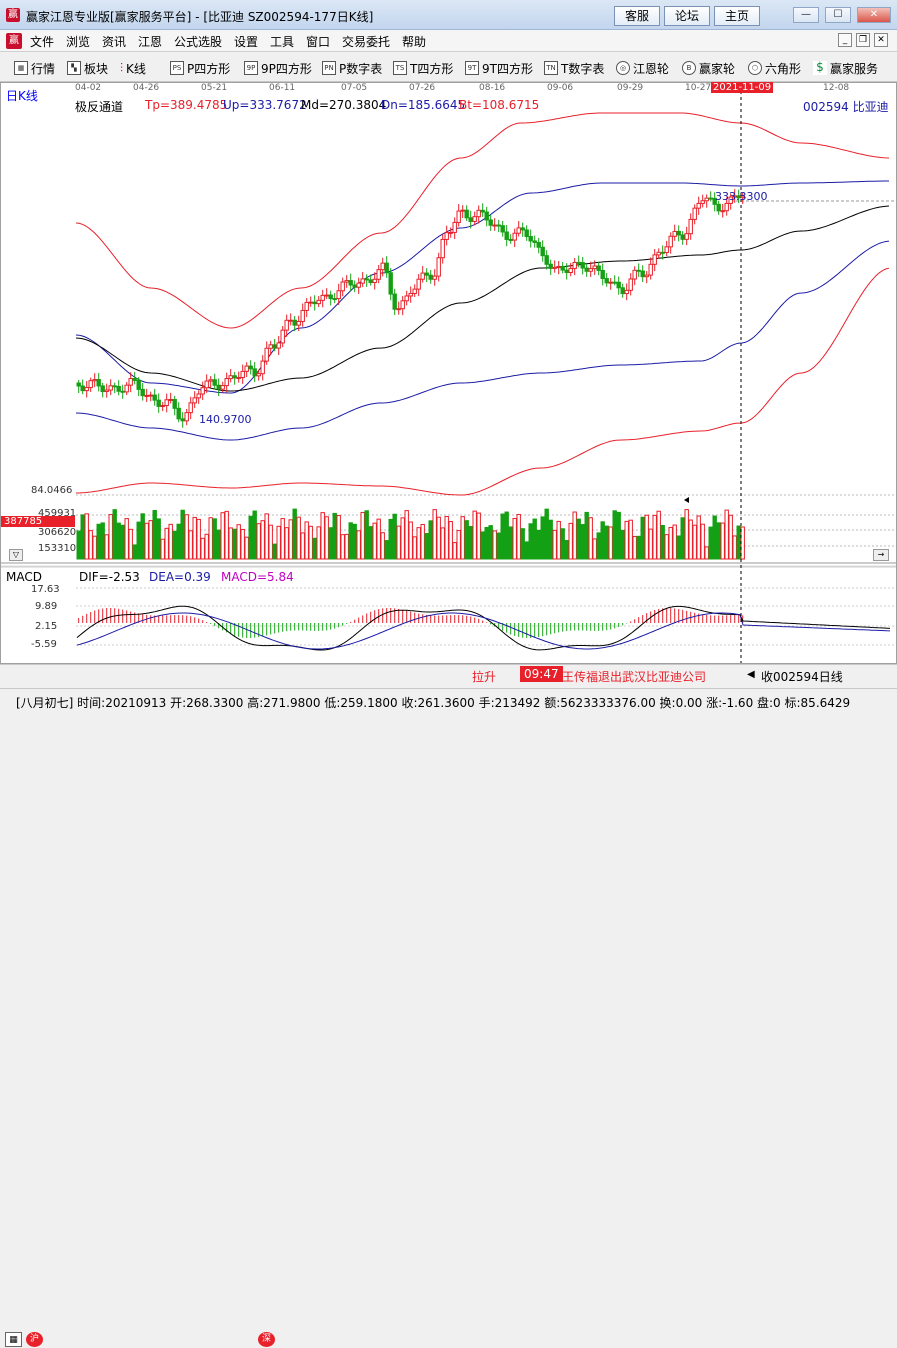 This screenshot has width=897, height=1348. I want to click on gann-wheel-icon: ◎, so click(623, 68).